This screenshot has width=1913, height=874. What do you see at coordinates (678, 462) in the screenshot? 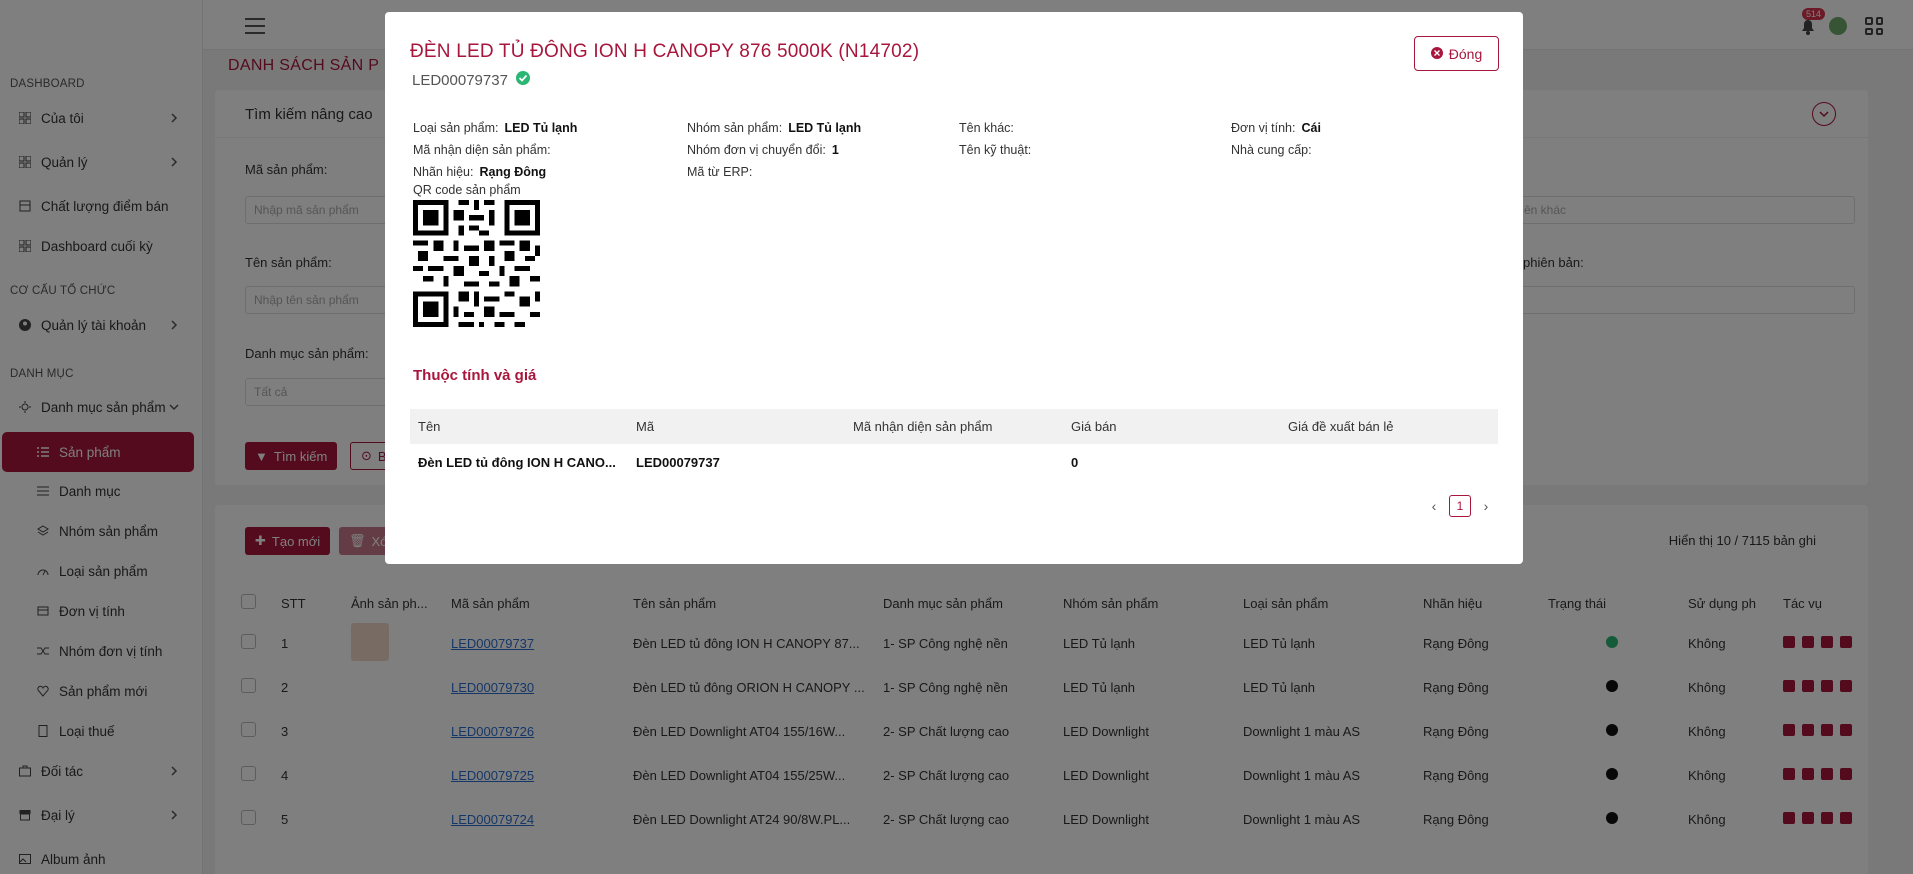
I see `attr-code: LED00079737` at bounding box center [678, 462].